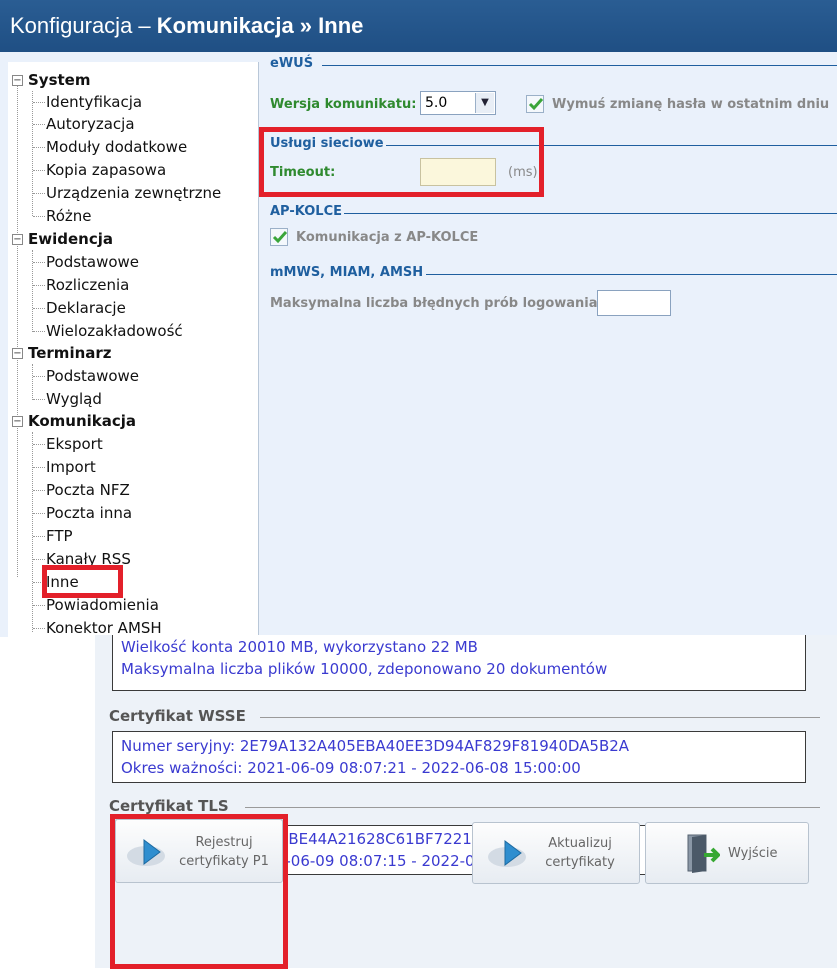 This screenshot has width=837, height=969. What do you see at coordinates (114, 331) in the screenshot?
I see `tree-item-wielozakladowosc: Wielozakładowość` at bounding box center [114, 331].